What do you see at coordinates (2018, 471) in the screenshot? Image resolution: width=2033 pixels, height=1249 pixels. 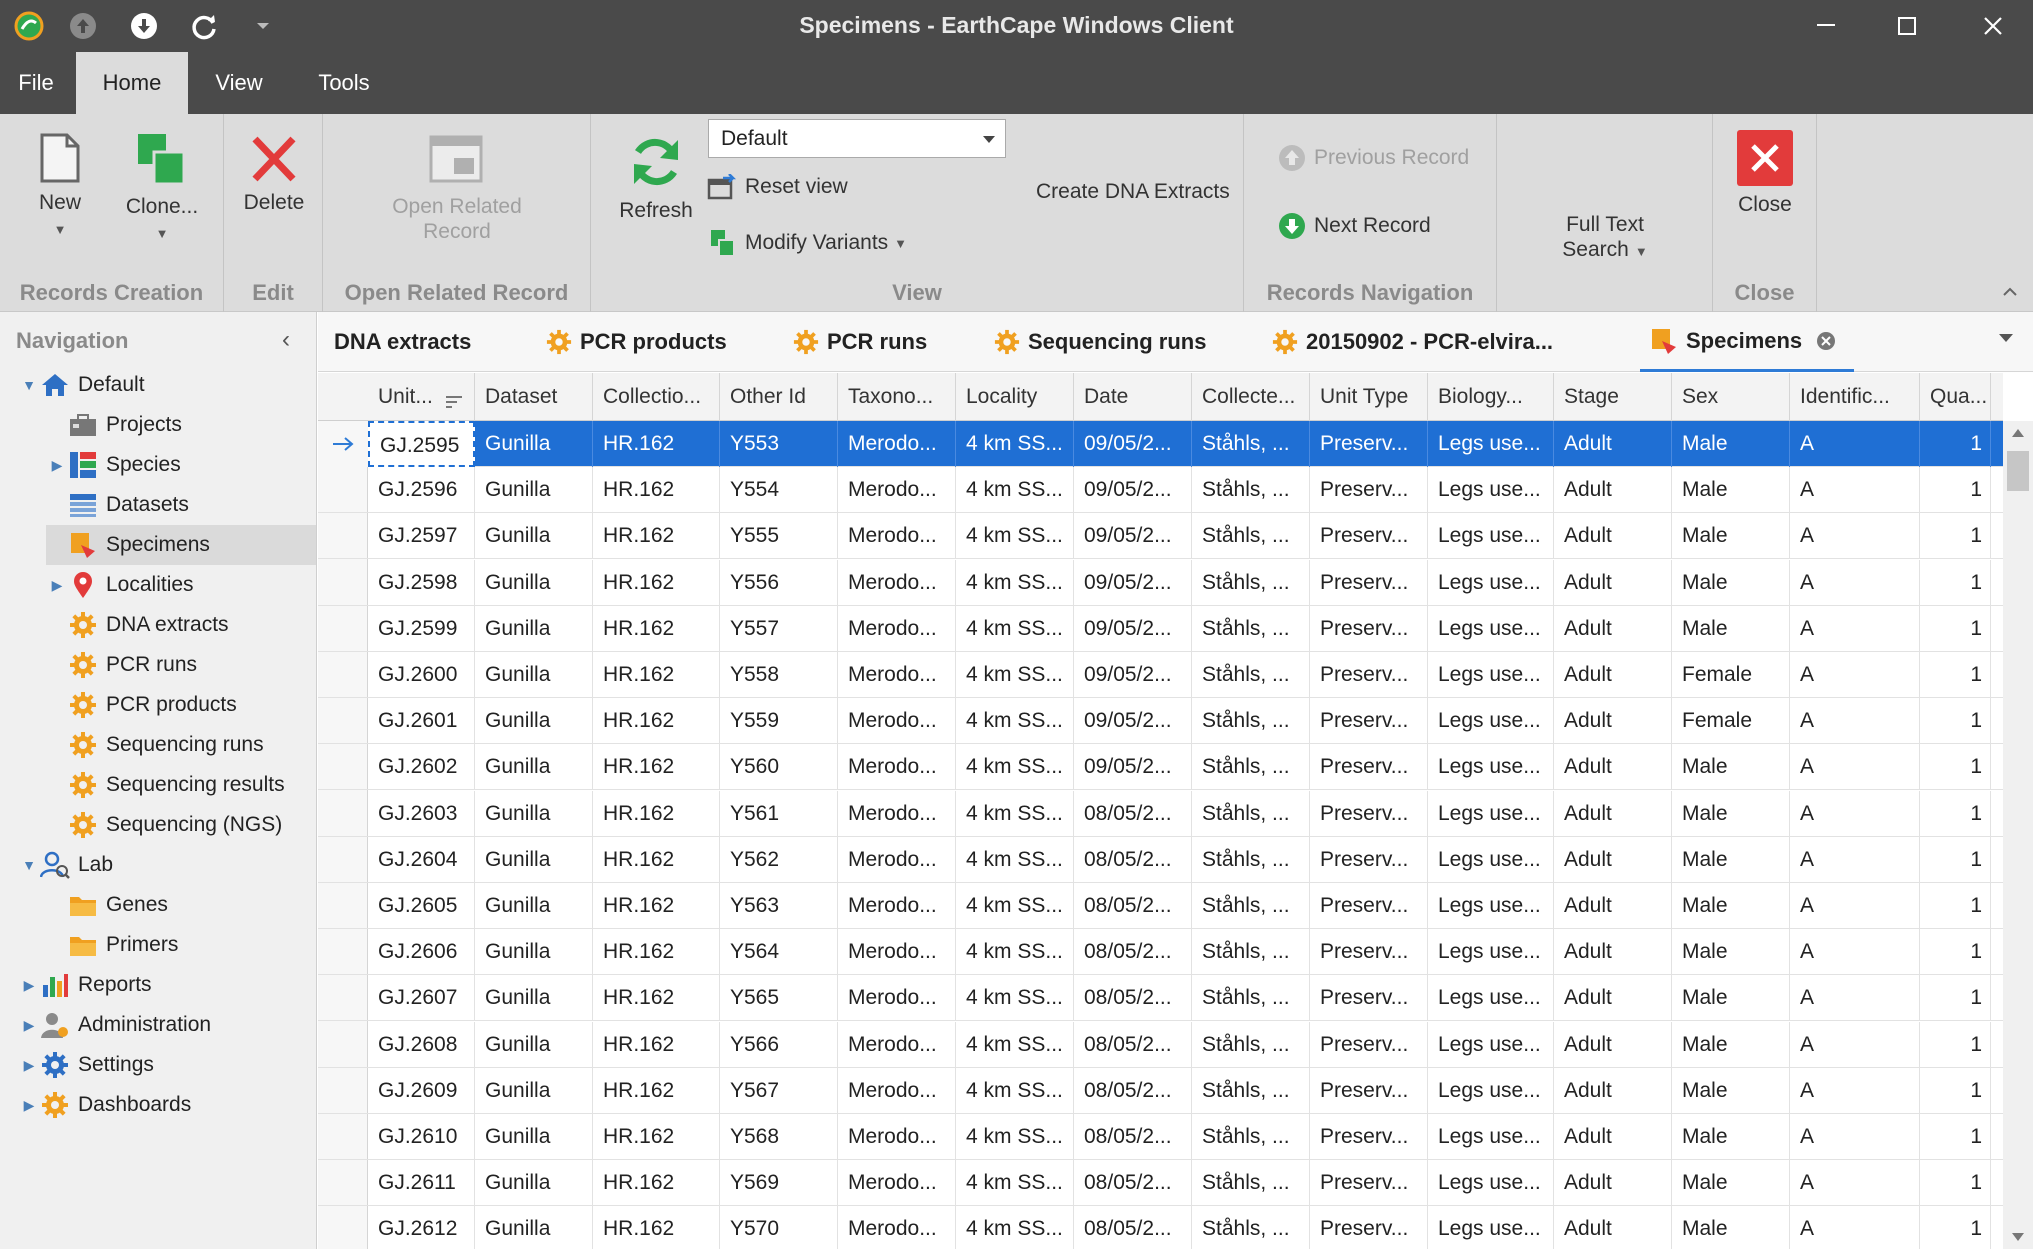 I see `scroll-thumb` at bounding box center [2018, 471].